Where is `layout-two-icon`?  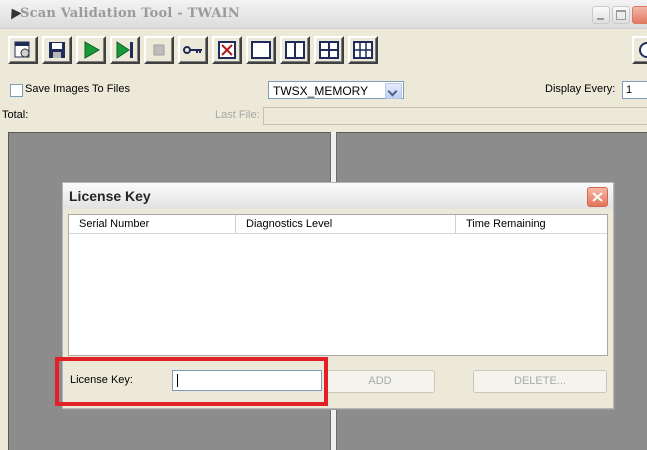 layout-two-icon is located at coordinates (295, 50).